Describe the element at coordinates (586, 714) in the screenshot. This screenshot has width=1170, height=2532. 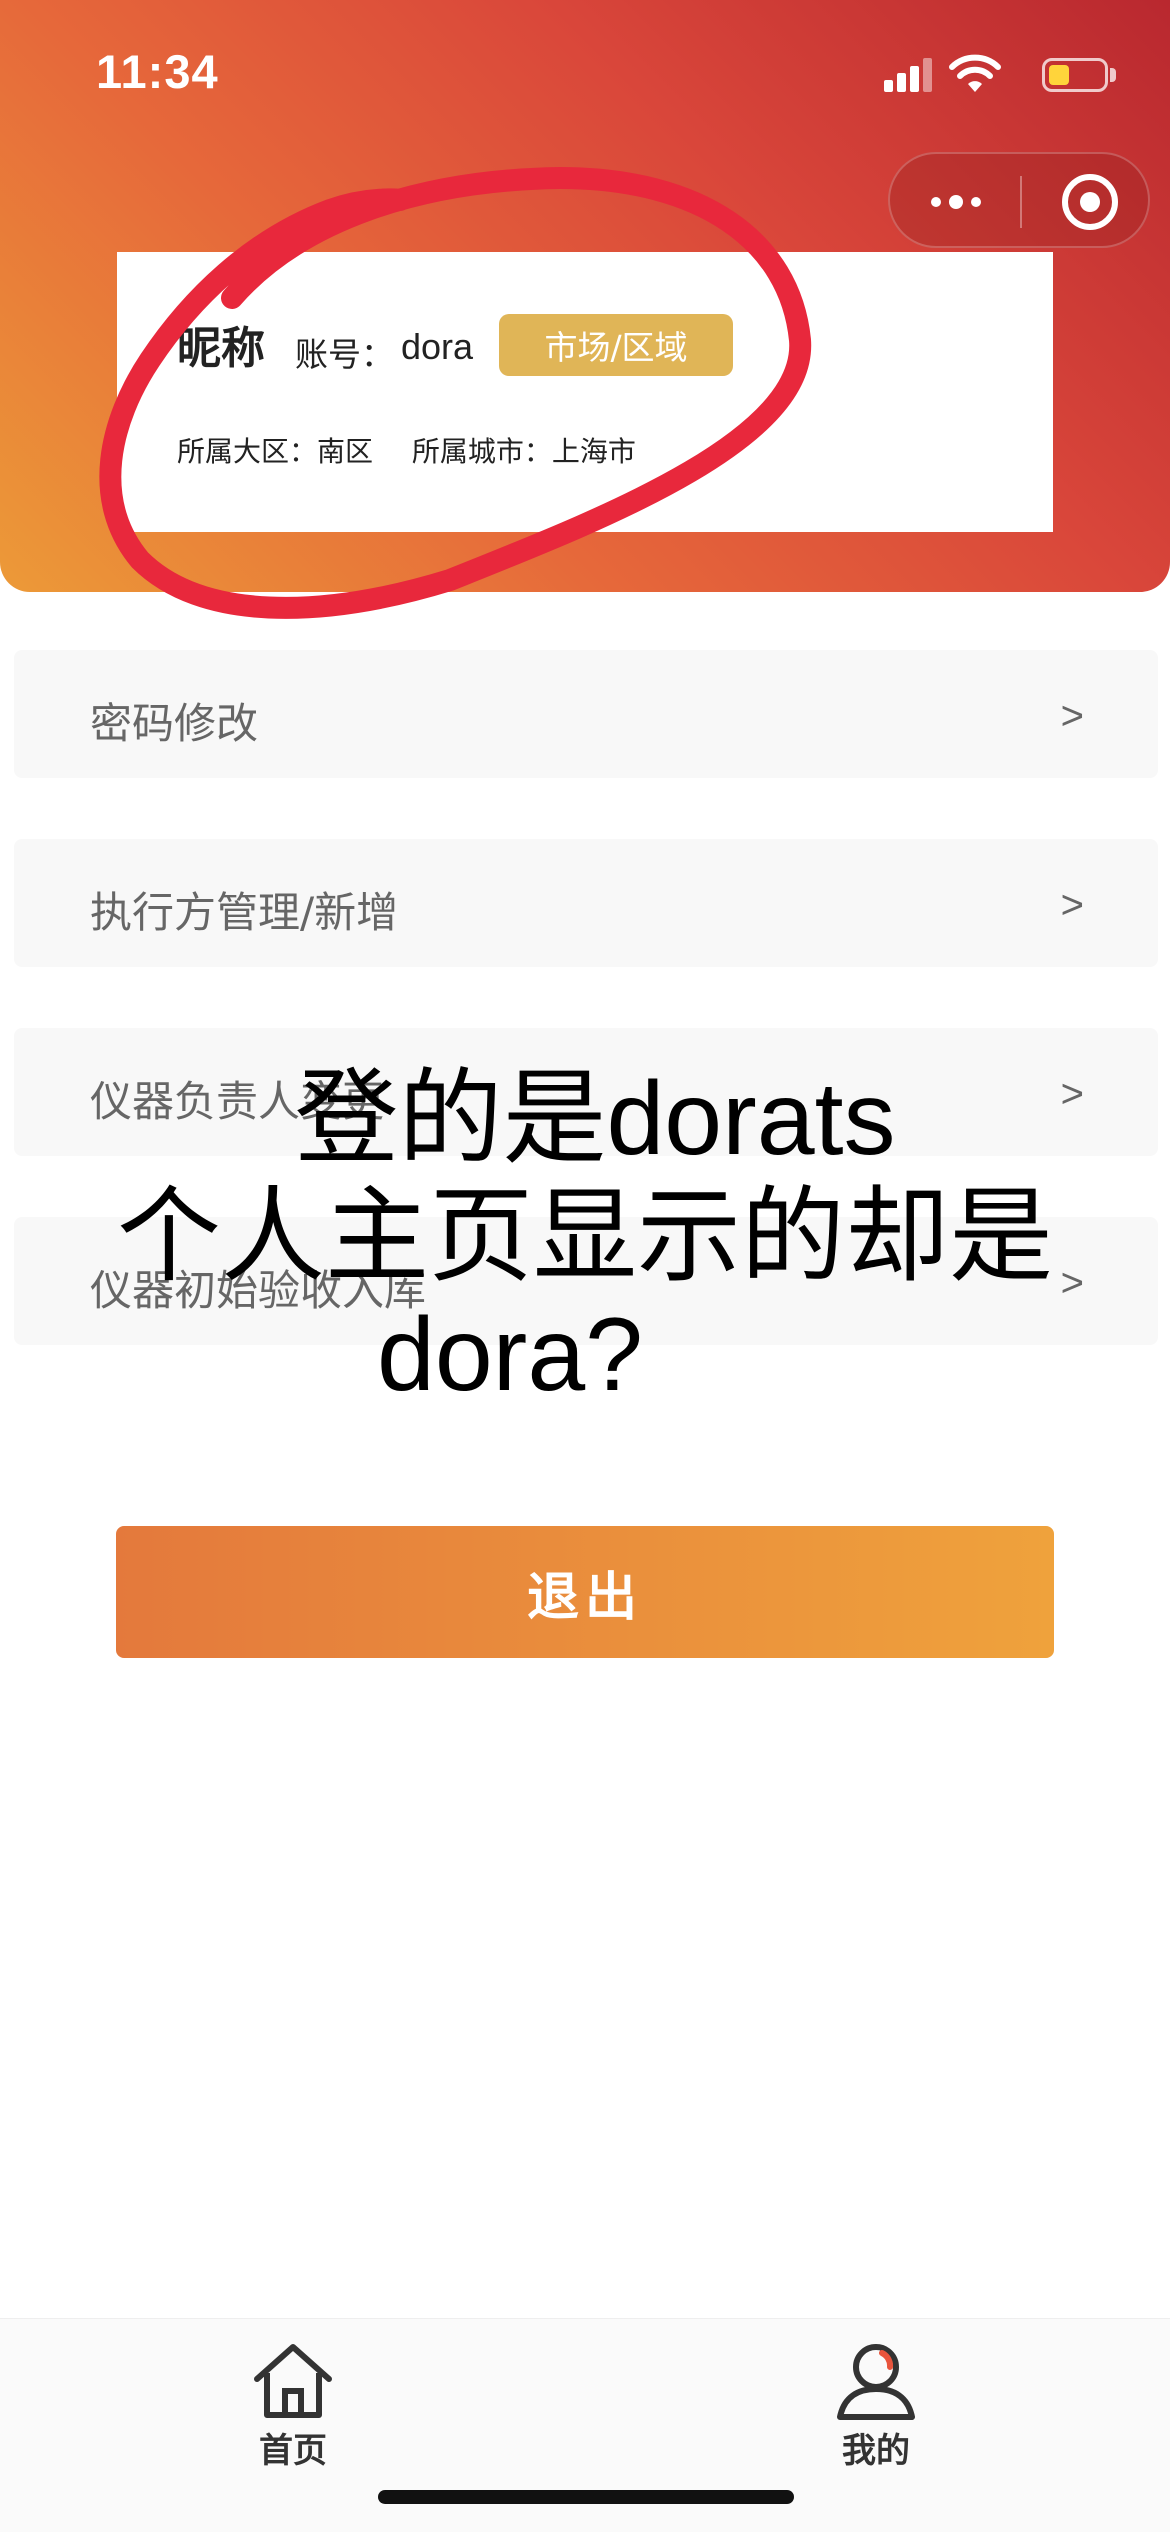
I see `menu-item-password: 密码修改 >` at that location.